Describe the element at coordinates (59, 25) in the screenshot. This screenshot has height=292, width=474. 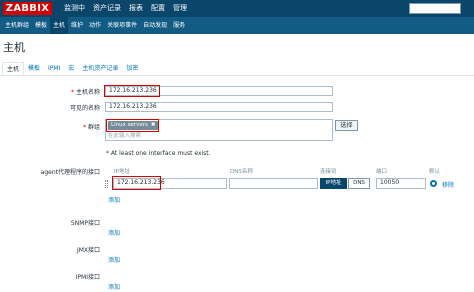
I see `subnav-hosts: 主机` at that location.